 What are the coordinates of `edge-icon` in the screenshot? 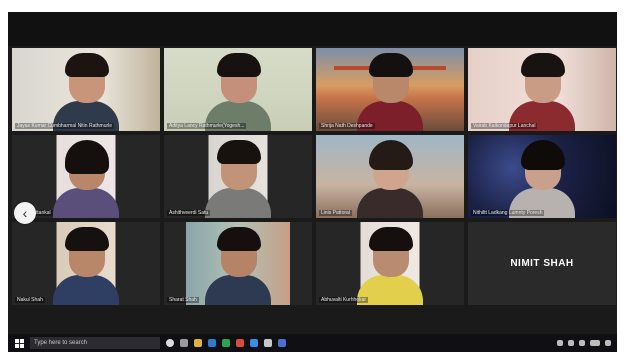 It's located at (212, 343).